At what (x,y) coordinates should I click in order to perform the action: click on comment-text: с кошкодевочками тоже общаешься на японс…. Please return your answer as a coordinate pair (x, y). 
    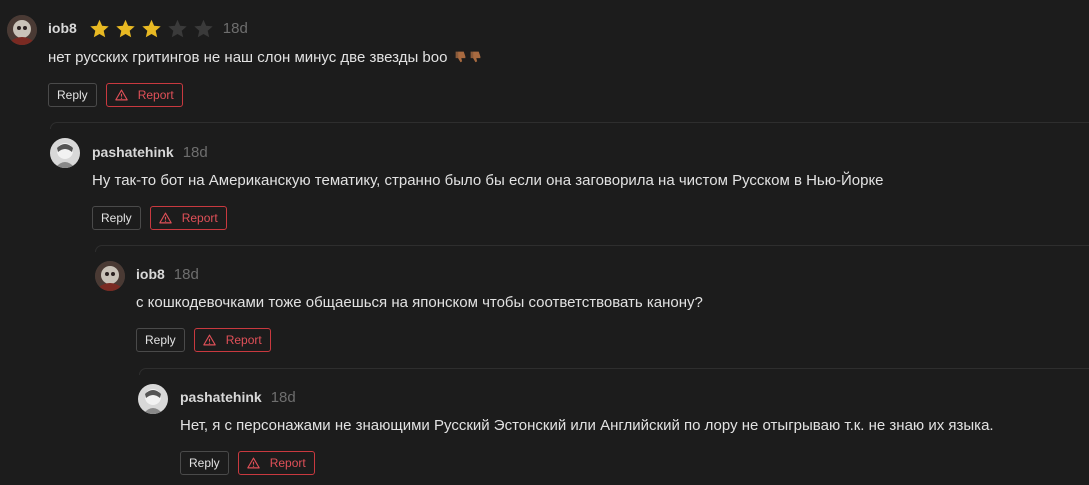
    Looking at the image, I should click on (419, 302).